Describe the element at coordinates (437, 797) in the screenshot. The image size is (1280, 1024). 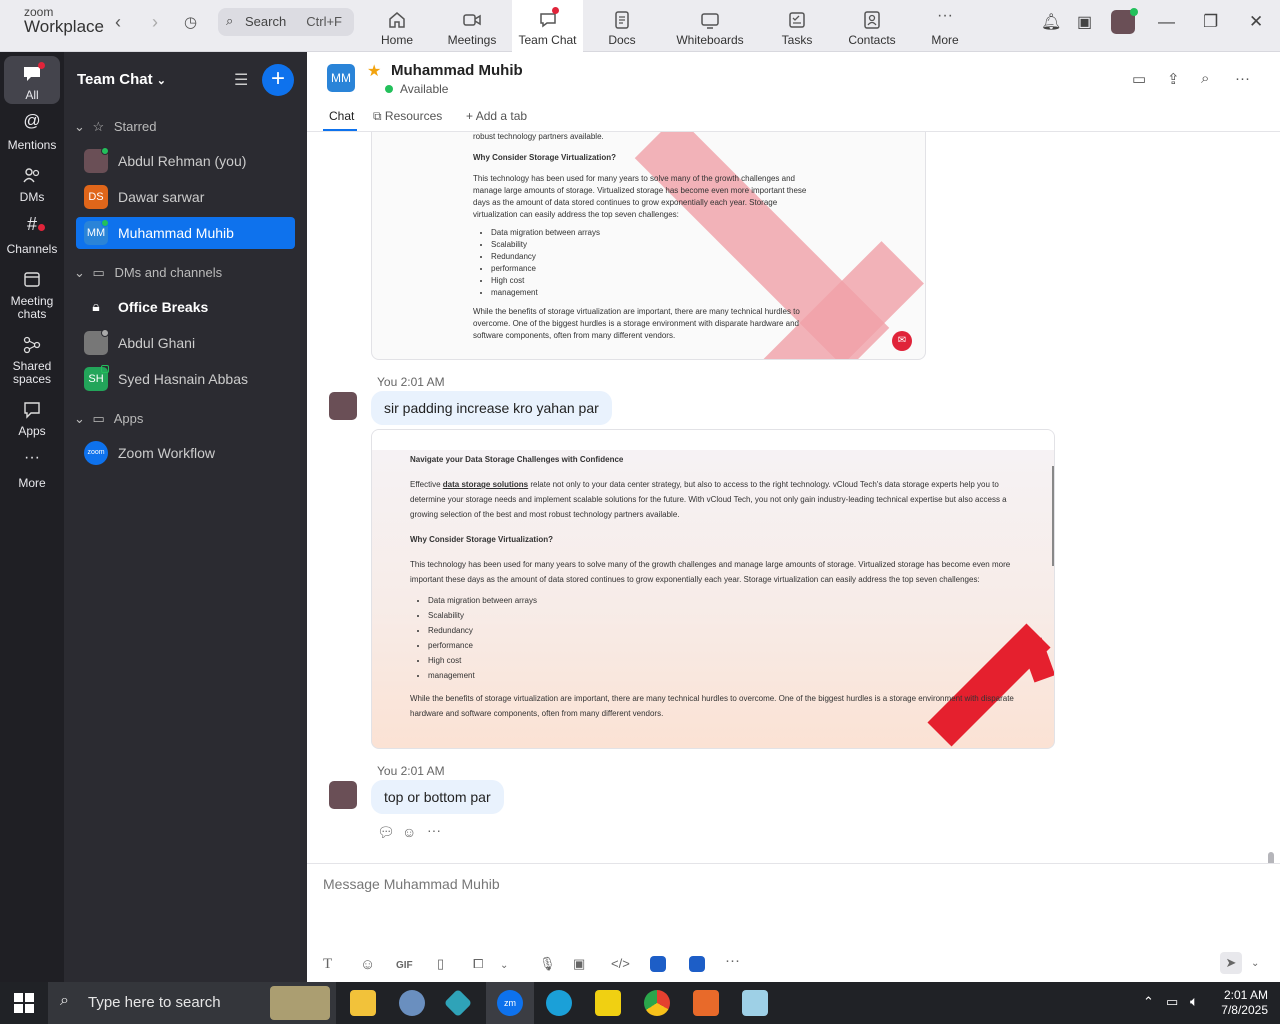
I see `message-bubble: top or bottom par` at that location.